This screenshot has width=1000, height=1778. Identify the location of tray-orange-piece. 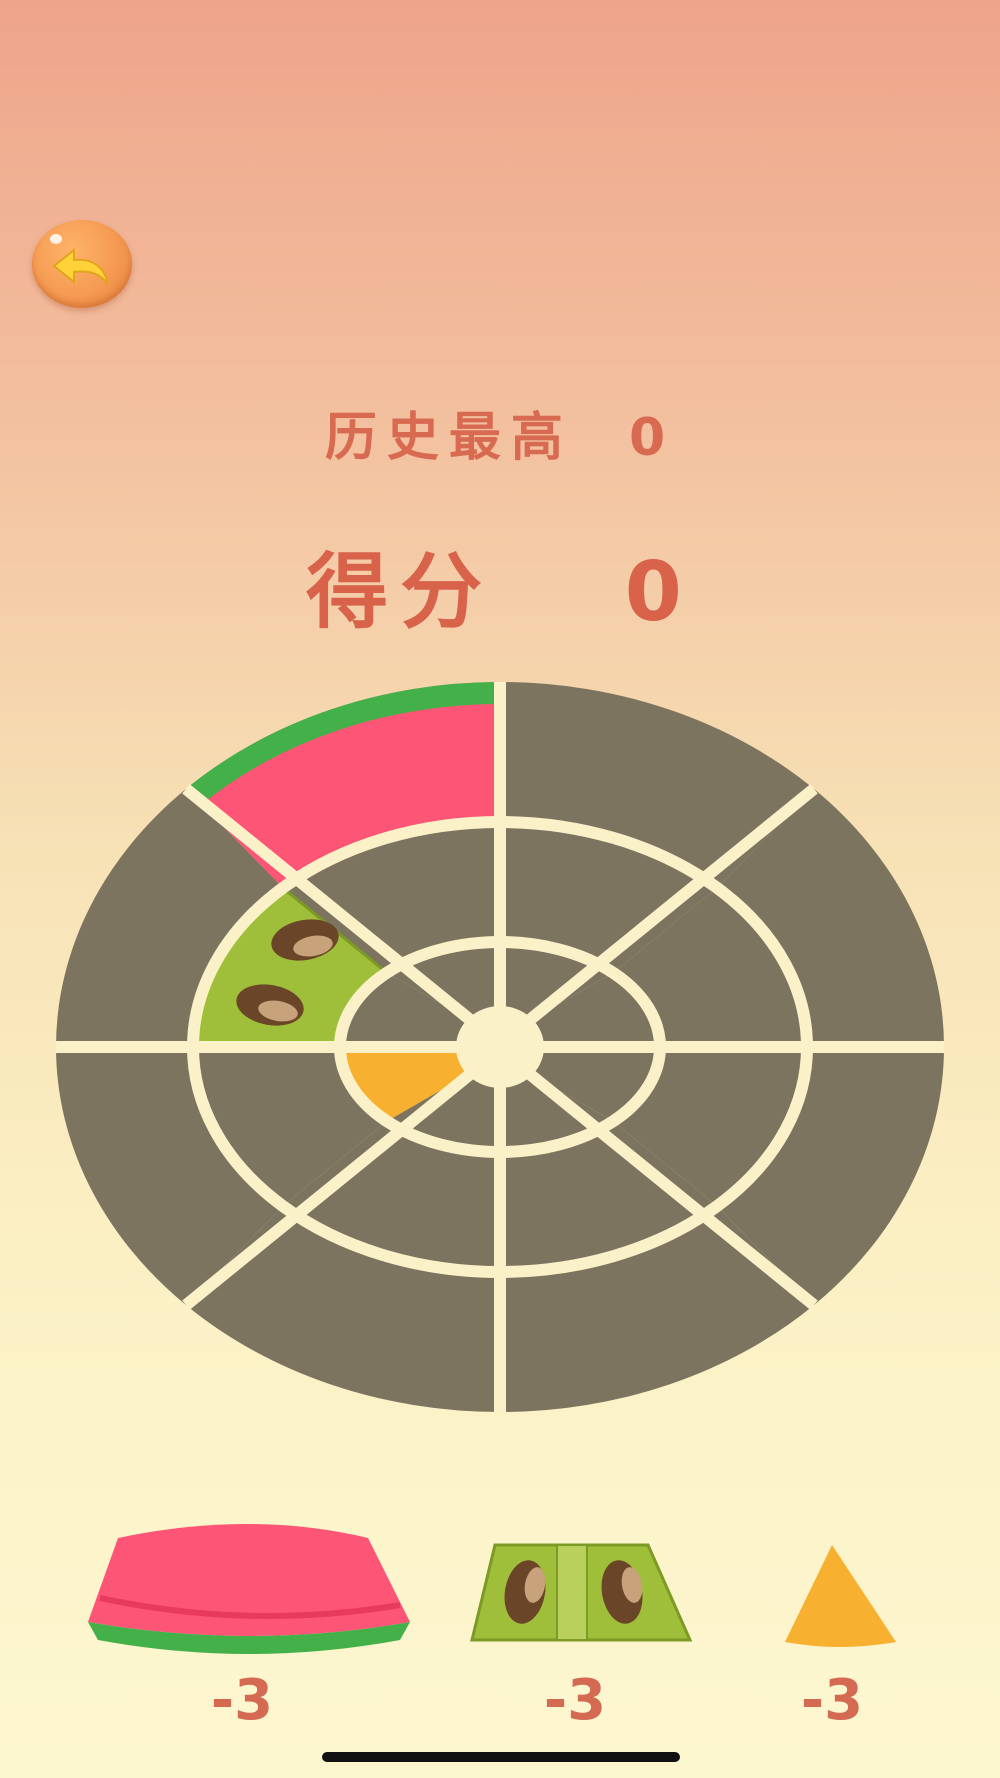
(840, 1596).